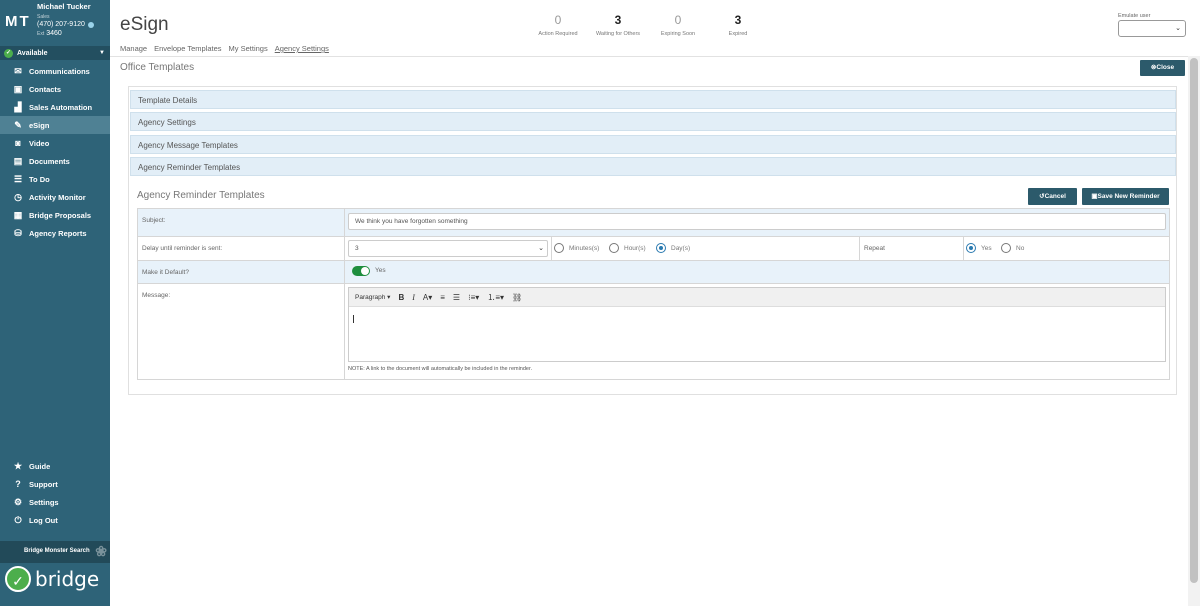 The width and height of the screenshot is (1200, 606). Describe the element at coordinates (442, 297) in the screenshot. I see `align-left-icon: ≡` at that location.